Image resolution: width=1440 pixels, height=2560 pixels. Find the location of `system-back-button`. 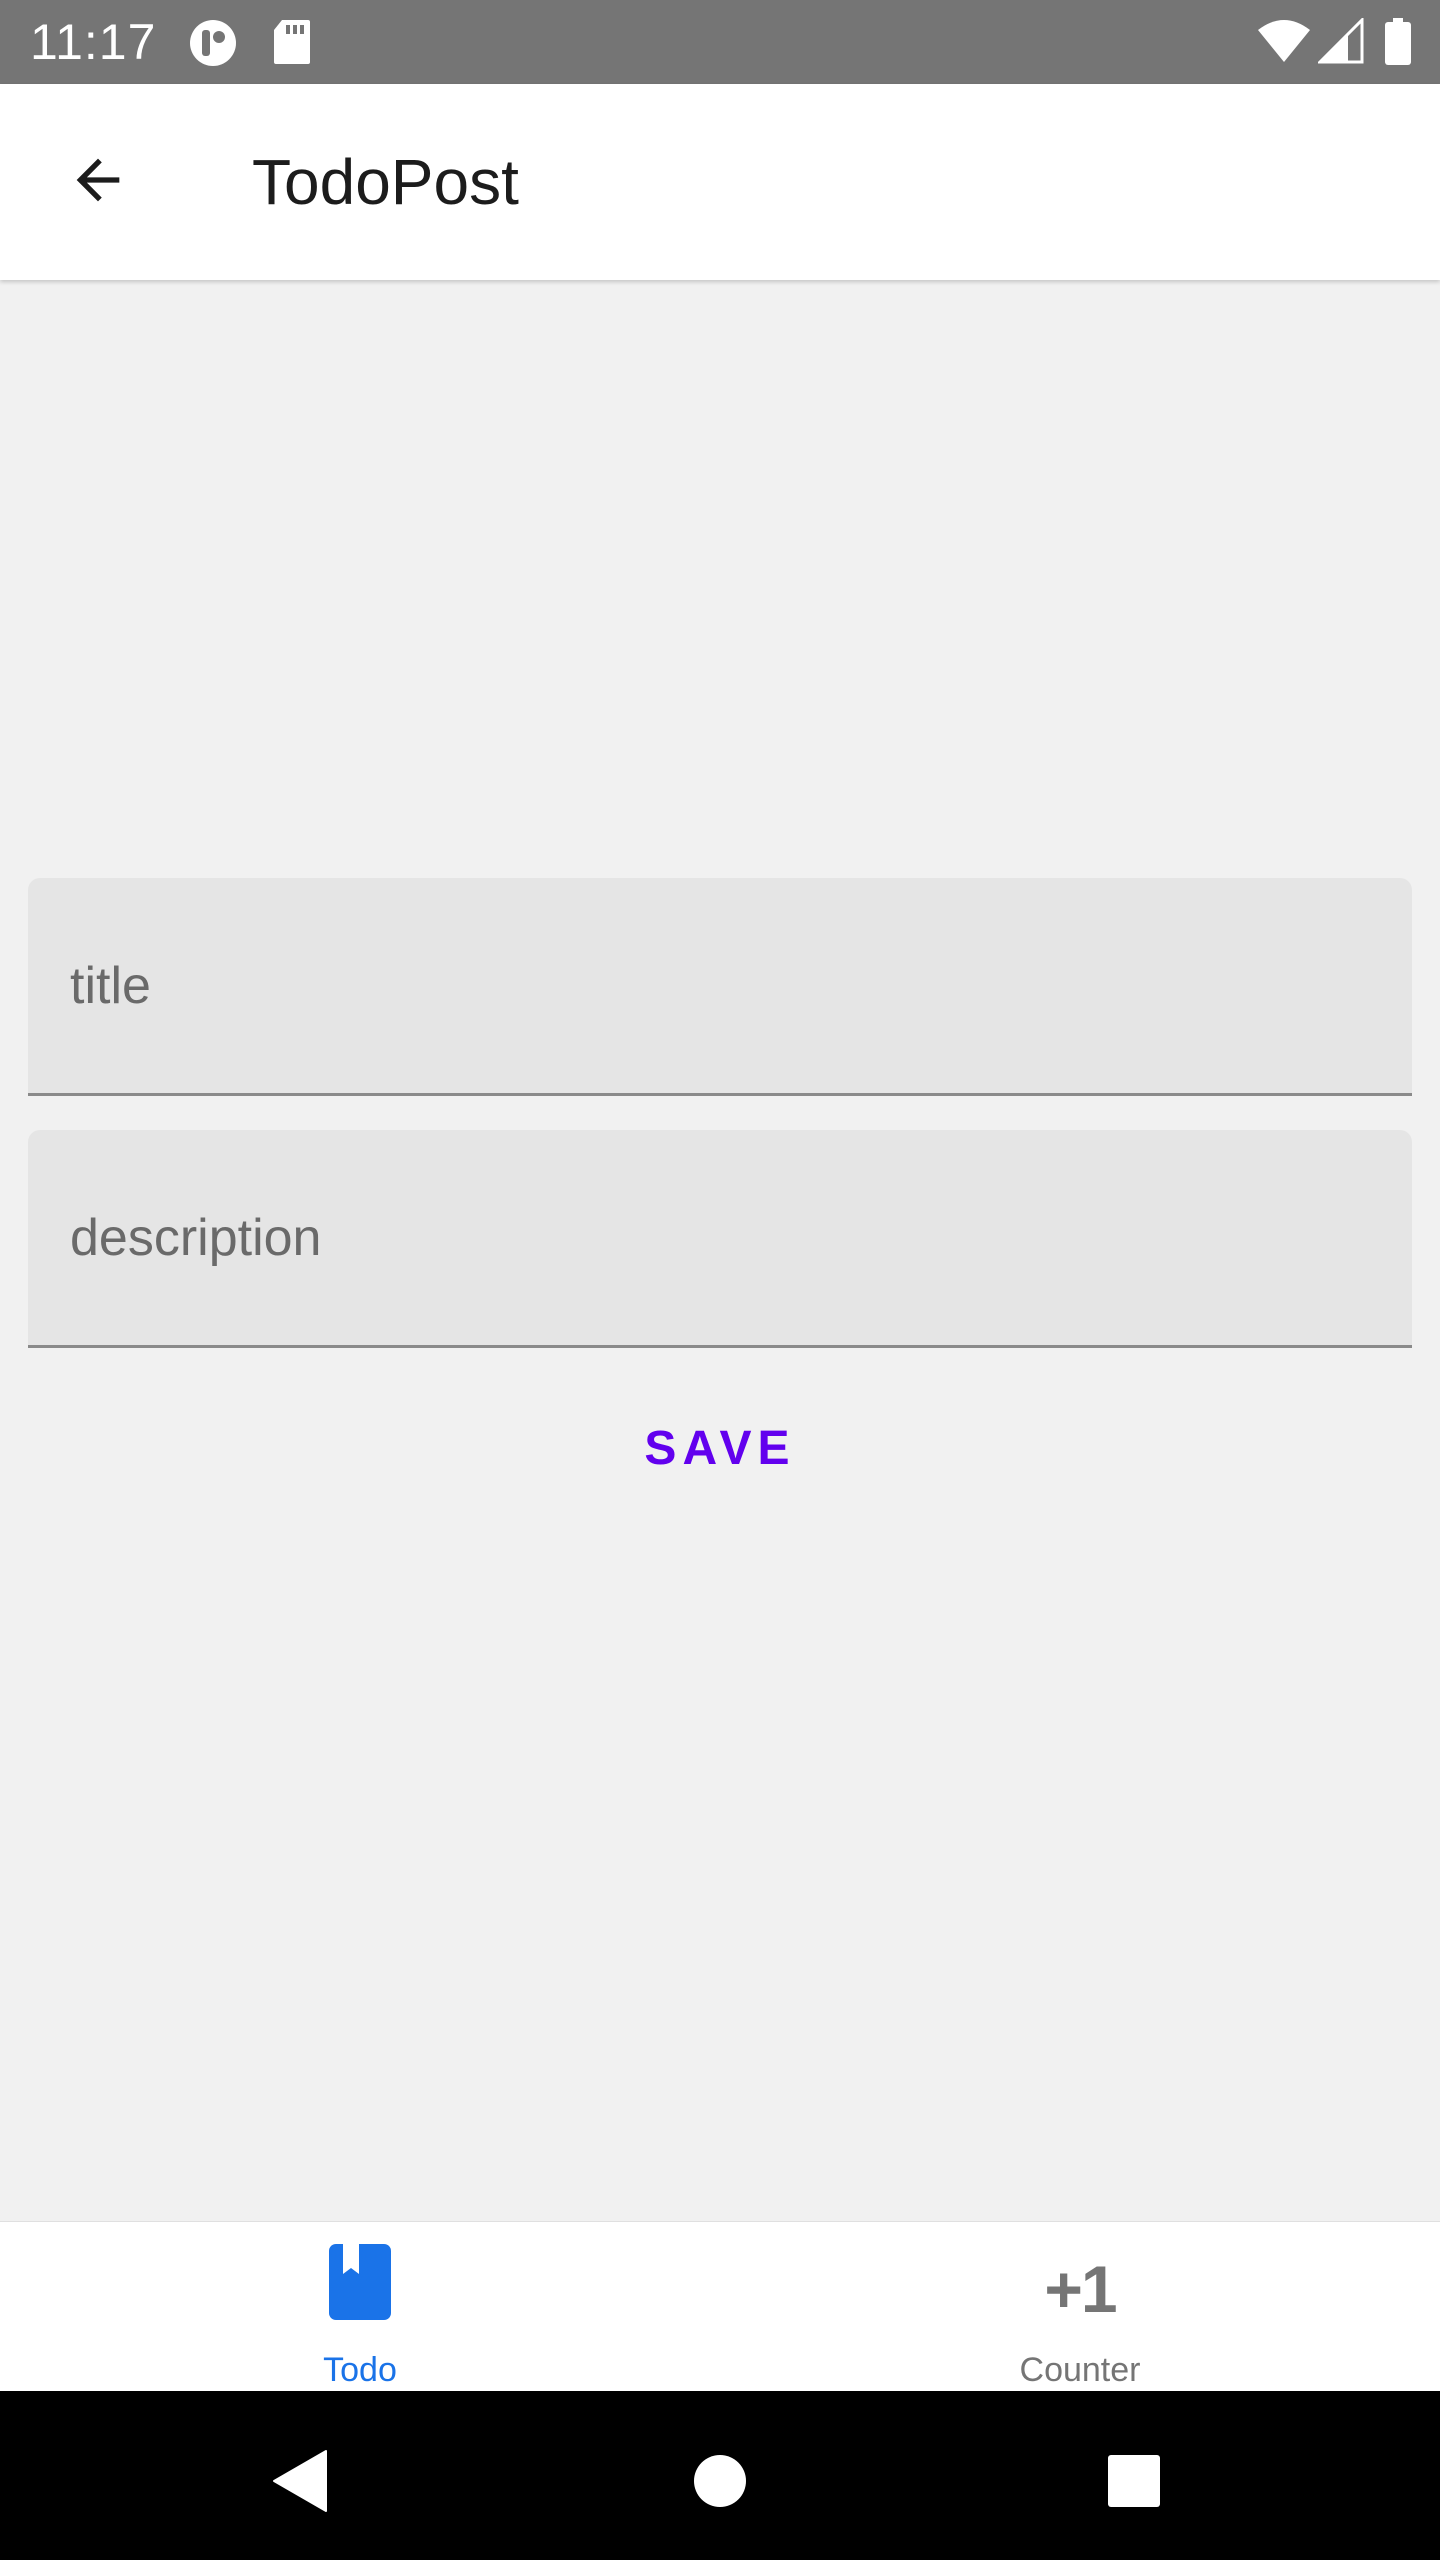

system-back-button is located at coordinates (300, 2481).